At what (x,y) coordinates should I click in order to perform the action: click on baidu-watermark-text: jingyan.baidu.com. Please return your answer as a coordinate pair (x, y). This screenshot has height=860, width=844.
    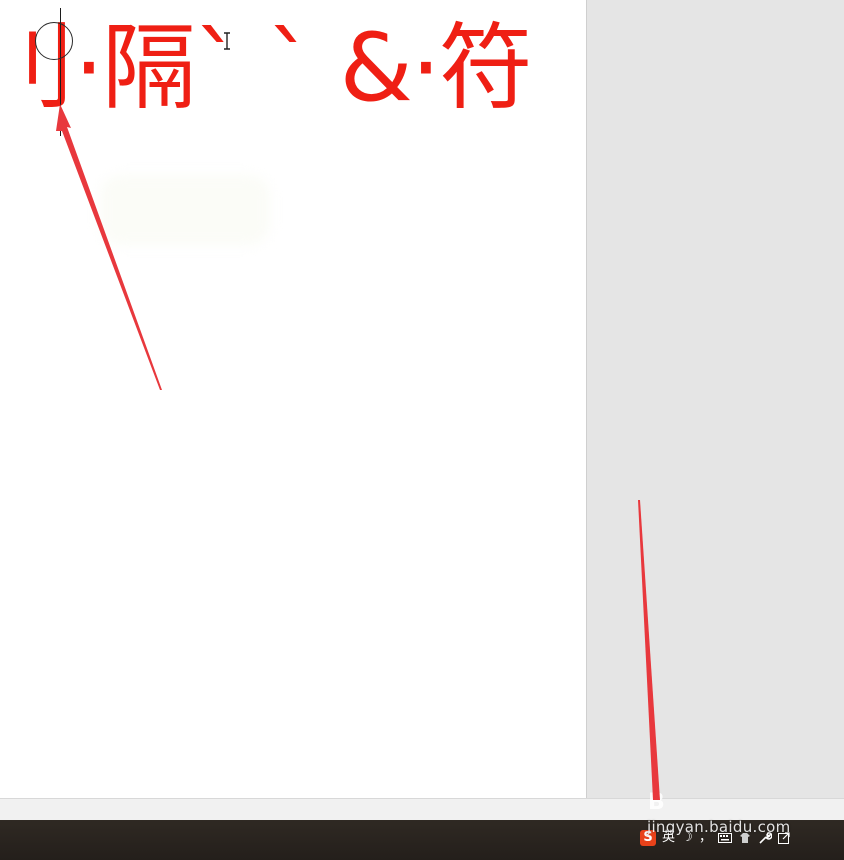
    Looking at the image, I should click on (719, 827).